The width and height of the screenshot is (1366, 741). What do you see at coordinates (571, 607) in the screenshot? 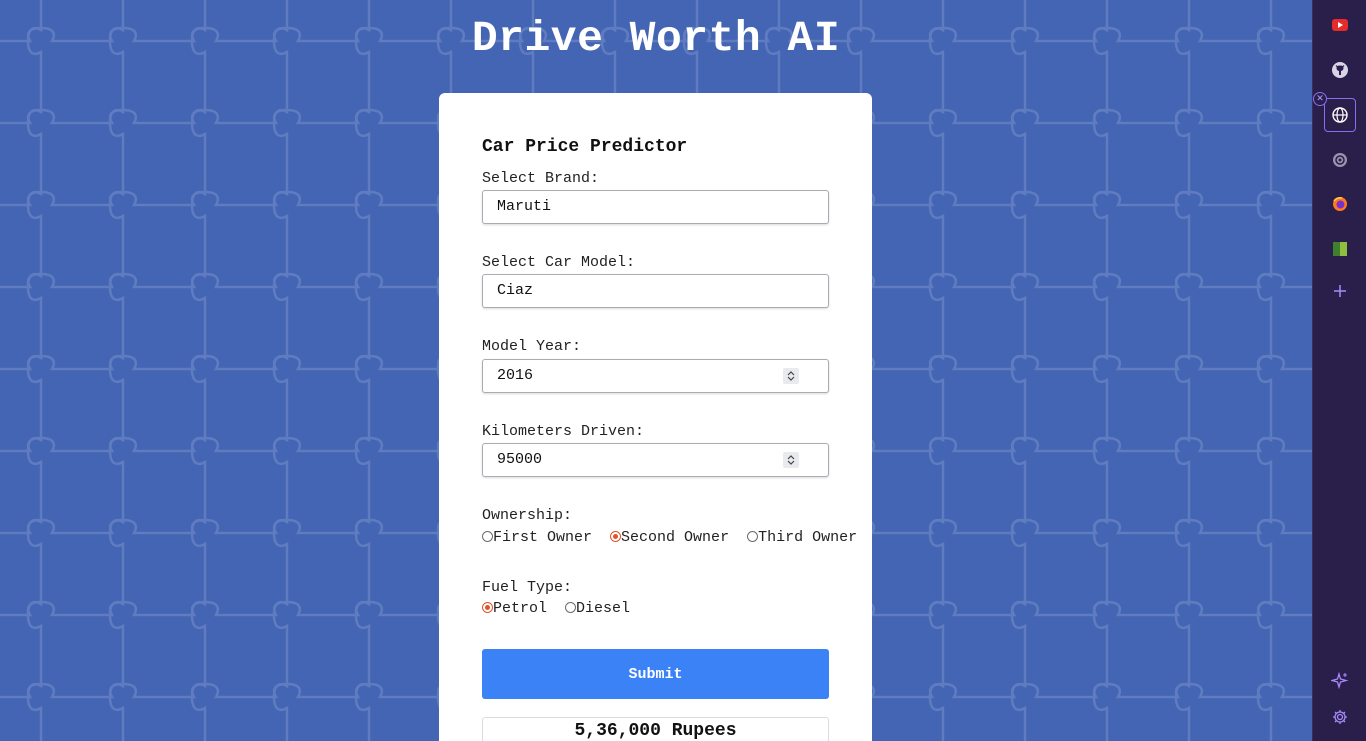
I see `radio-diesel` at bounding box center [571, 607].